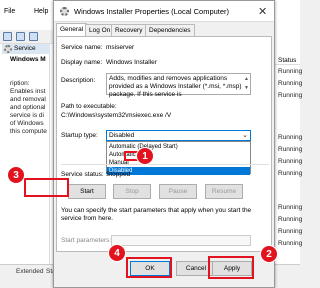  Describe the element at coordinates (170, 30) in the screenshot. I see `tab-dependencies: Dependencies` at that location.